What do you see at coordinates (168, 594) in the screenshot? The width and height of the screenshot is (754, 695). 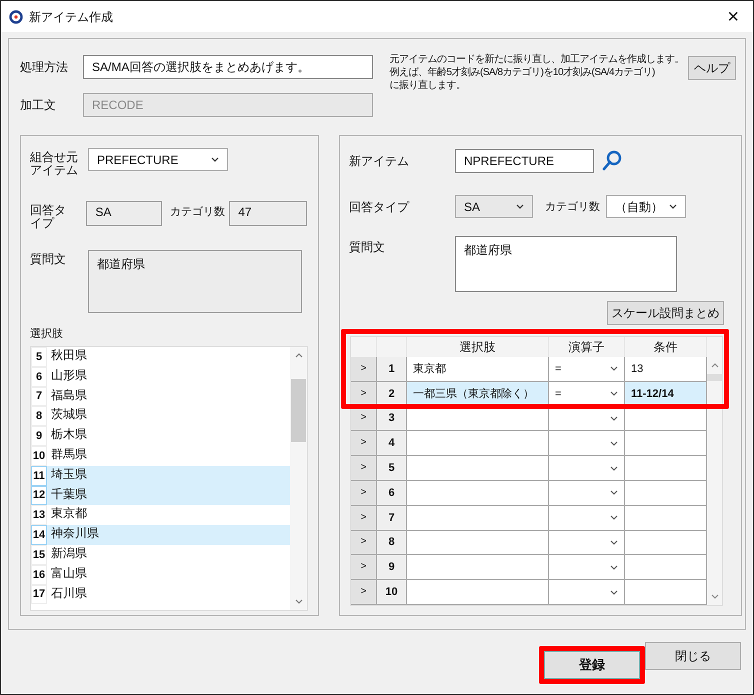 I see `choice-item: 石川県` at bounding box center [168, 594].